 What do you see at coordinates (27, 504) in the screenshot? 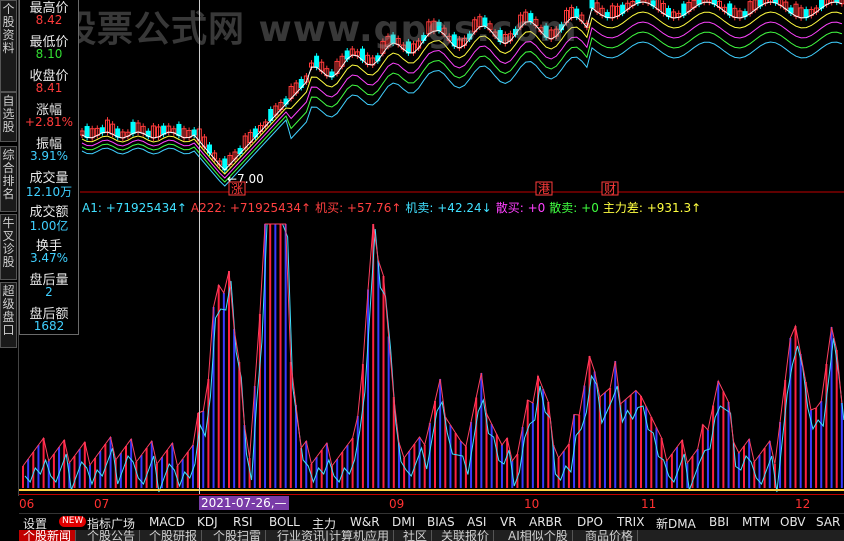
I see `time-label: 06` at bounding box center [27, 504].